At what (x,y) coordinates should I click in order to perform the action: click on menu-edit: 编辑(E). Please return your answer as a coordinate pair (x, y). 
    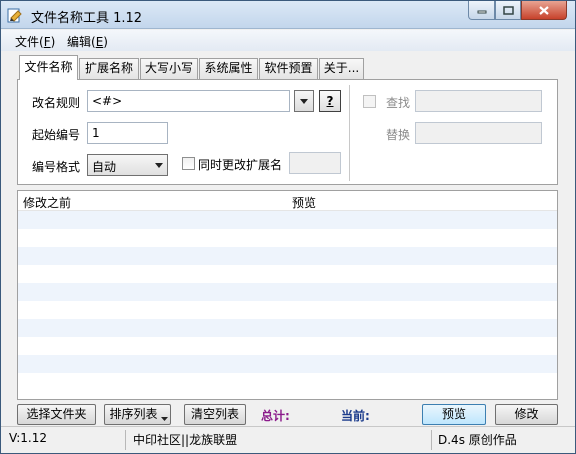
    Looking at the image, I should click on (87, 41).